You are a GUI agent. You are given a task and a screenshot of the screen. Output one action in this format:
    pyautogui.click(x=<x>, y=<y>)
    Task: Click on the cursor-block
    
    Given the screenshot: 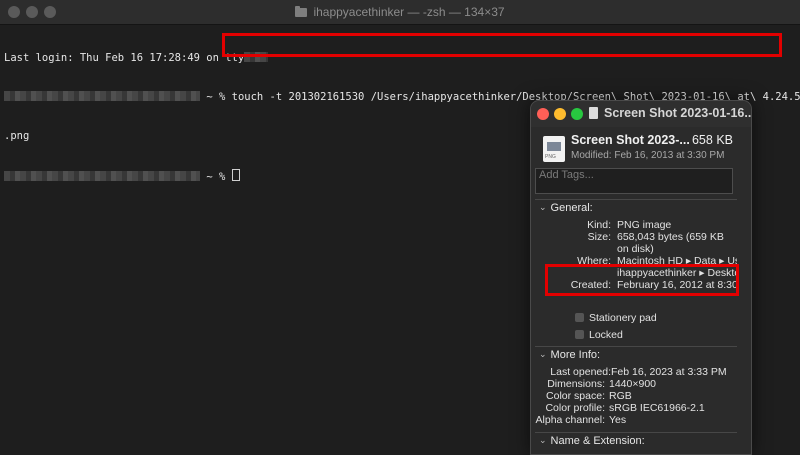 What is the action you would take?
    pyautogui.click(x=235, y=175)
    